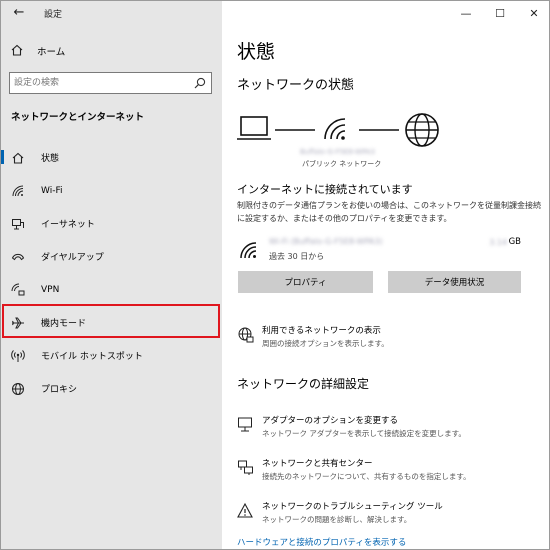  Describe the element at coordinates (111, 157) in the screenshot. I see `sidebar-item-status: 状態` at that location.